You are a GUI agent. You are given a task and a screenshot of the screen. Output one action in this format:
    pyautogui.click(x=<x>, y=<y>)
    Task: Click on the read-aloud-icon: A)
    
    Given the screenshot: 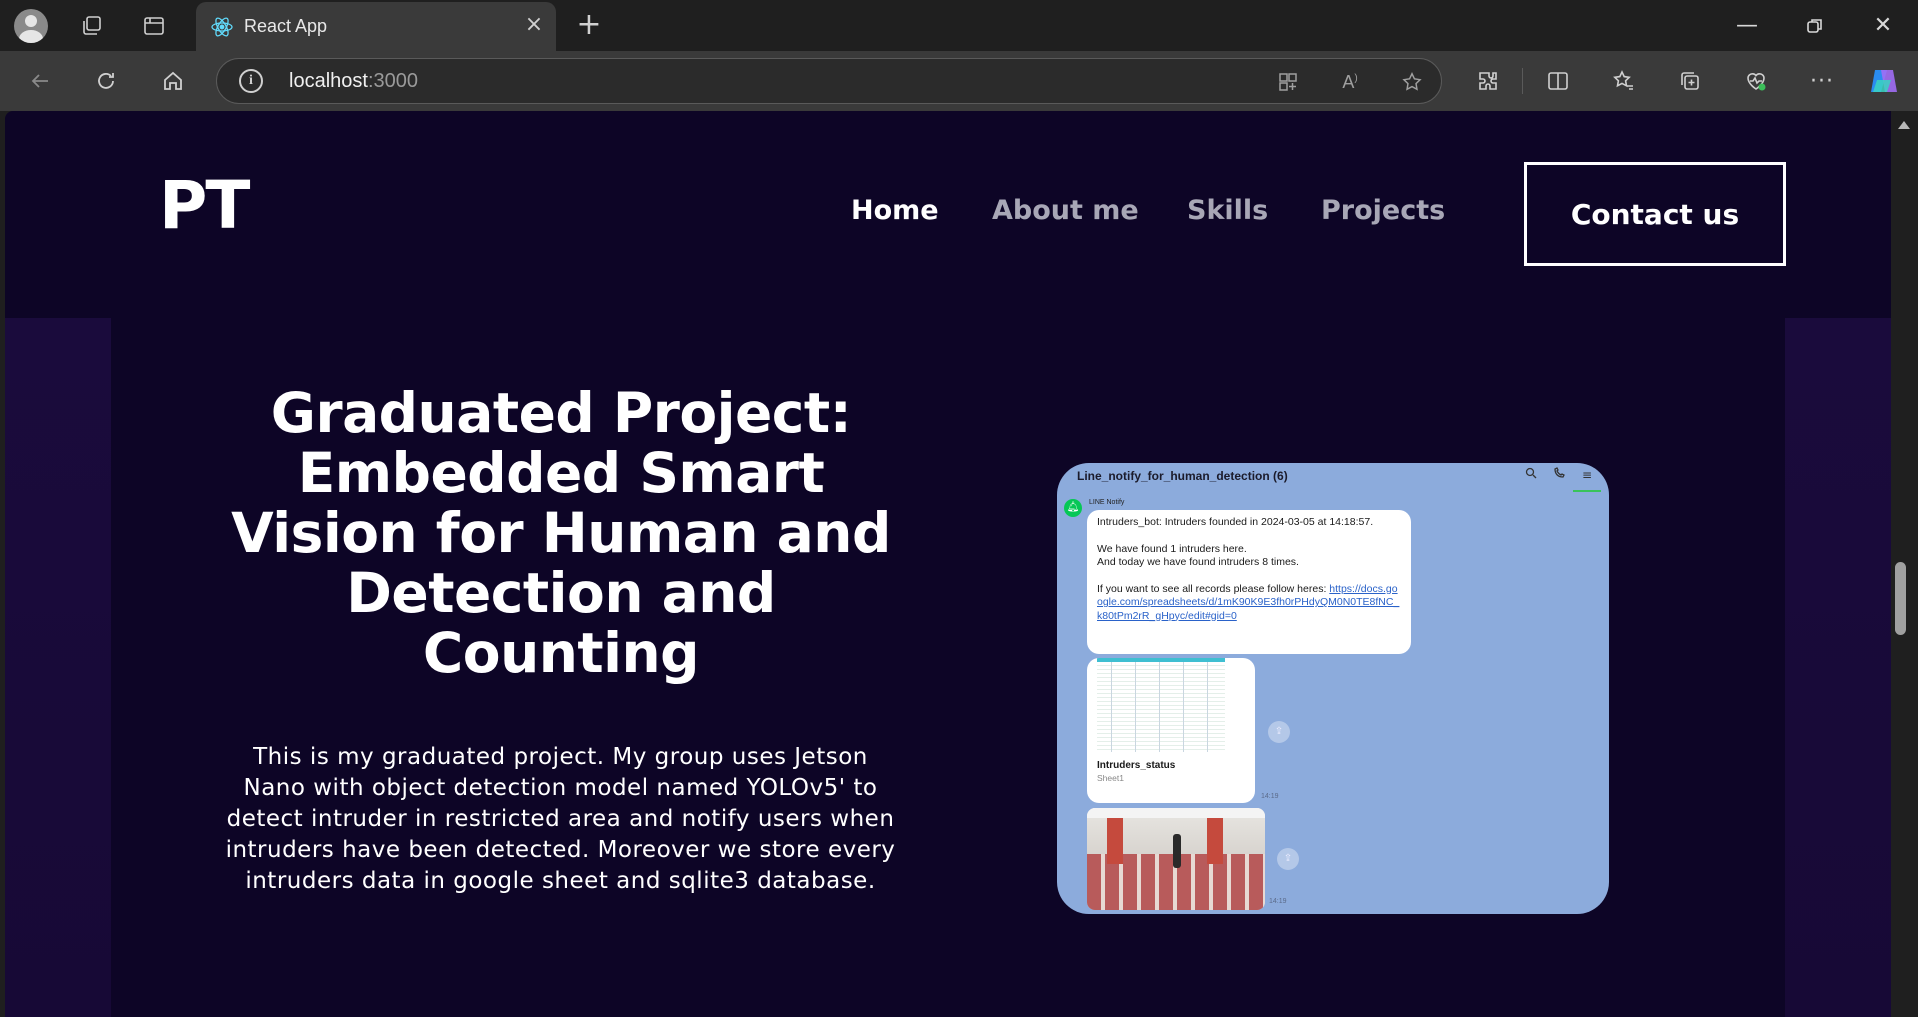 What is the action you would take?
    pyautogui.click(x=1350, y=82)
    